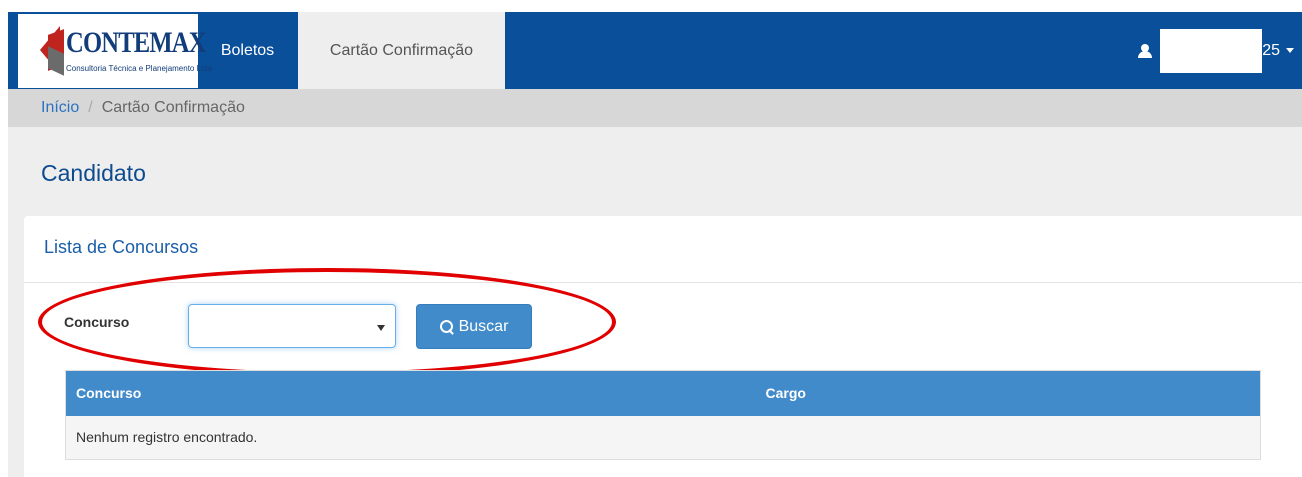  What do you see at coordinates (663, 249) in the screenshot?
I see `panel-title: Lista de Concursos` at bounding box center [663, 249].